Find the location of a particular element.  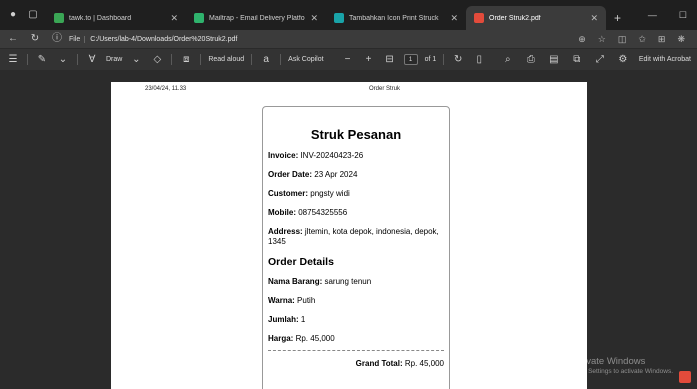

invoice-label: Invoice: is located at coordinates (283, 155).